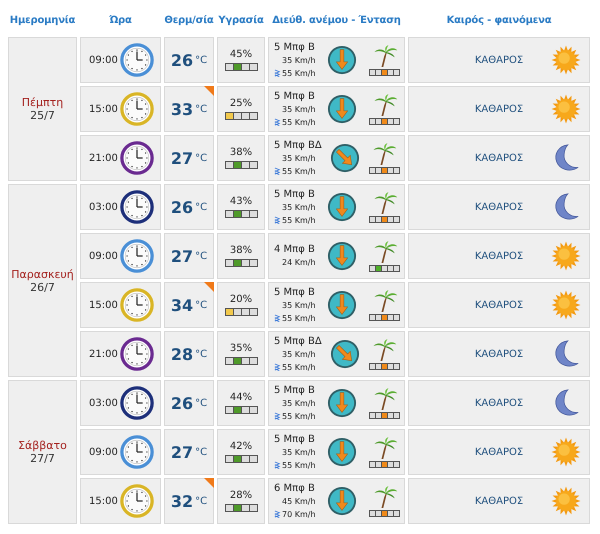 The width and height of the screenshot is (600, 534). Describe the element at coordinates (42, 274) in the screenshot. I see `day-name: Παρασκευή` at that location.